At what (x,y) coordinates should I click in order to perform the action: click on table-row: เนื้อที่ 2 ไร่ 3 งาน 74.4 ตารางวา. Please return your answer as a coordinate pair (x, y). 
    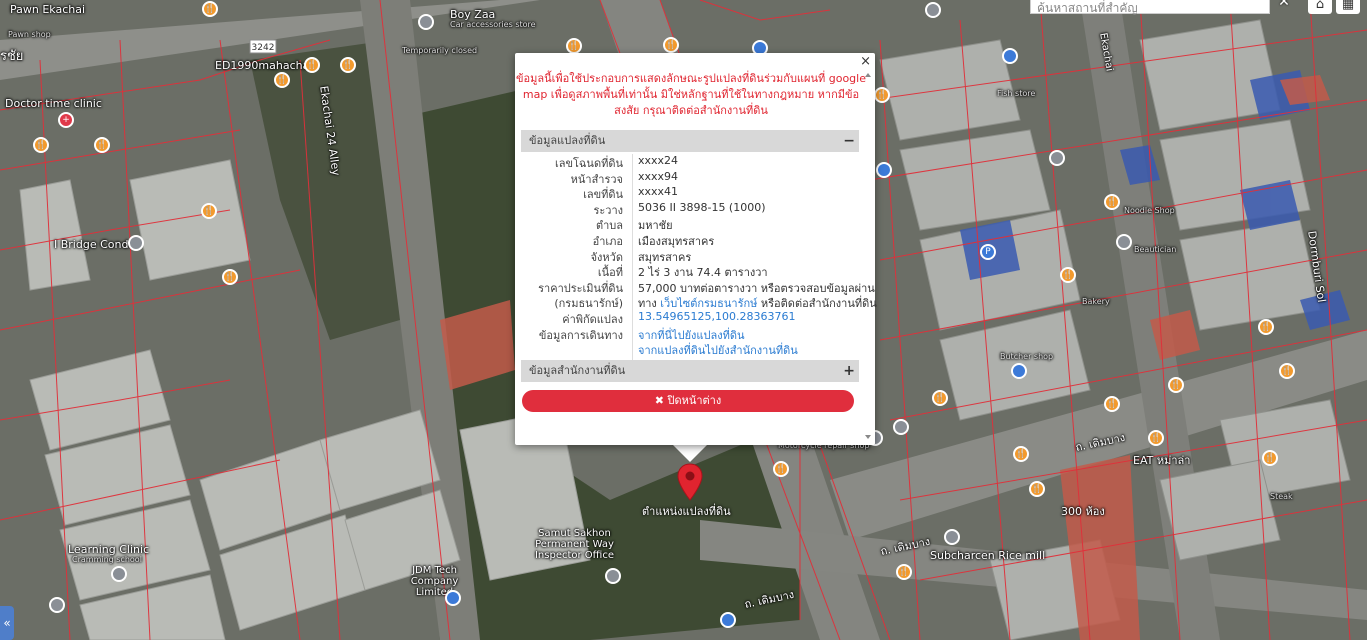
    Looking at the image, I should click on (690, 271).